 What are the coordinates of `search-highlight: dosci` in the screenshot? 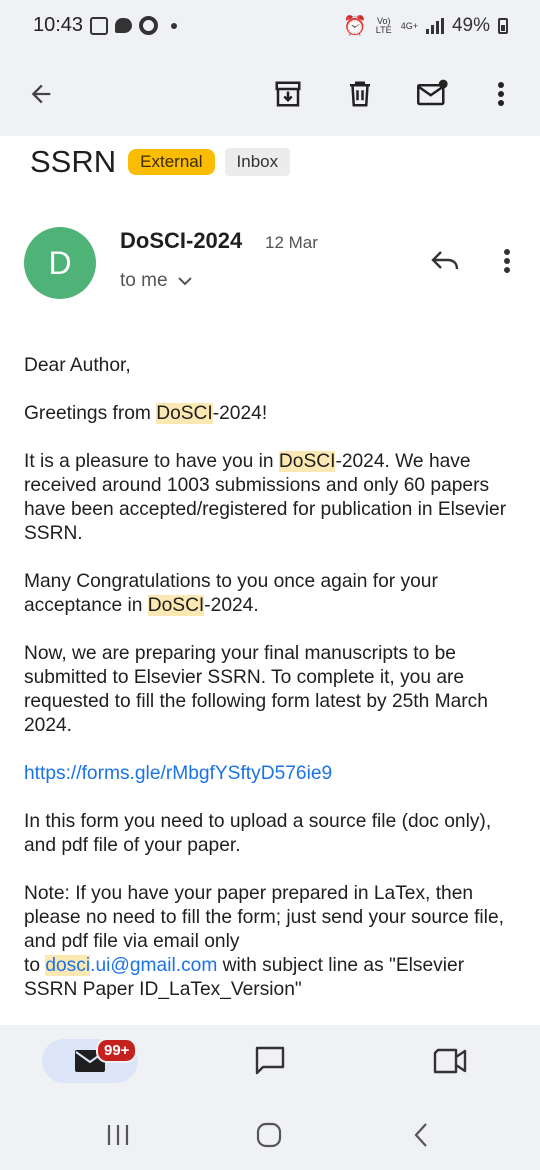 It's located at (68, 965).